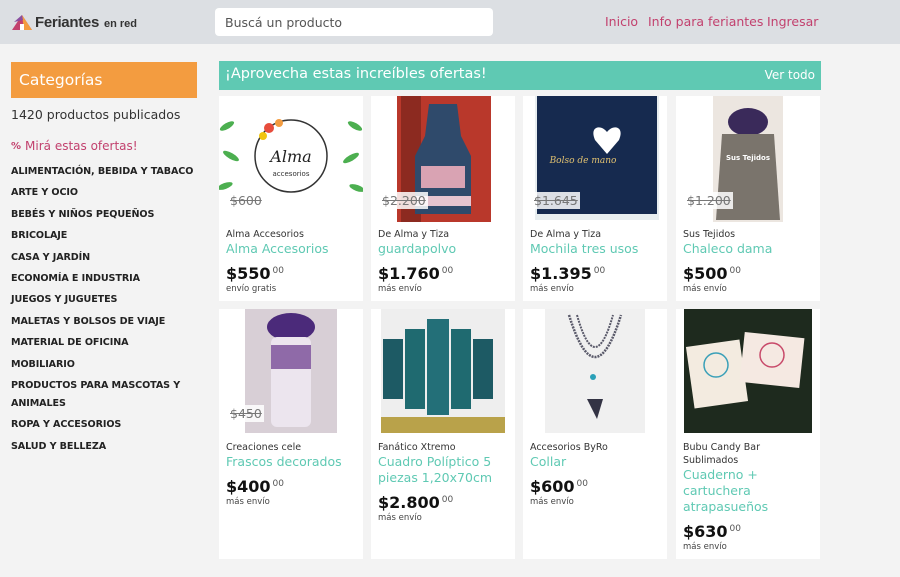  Describe the element at coordinates (416, 502) in the screenshot. I see `product-price: $2.800 00` at that location.